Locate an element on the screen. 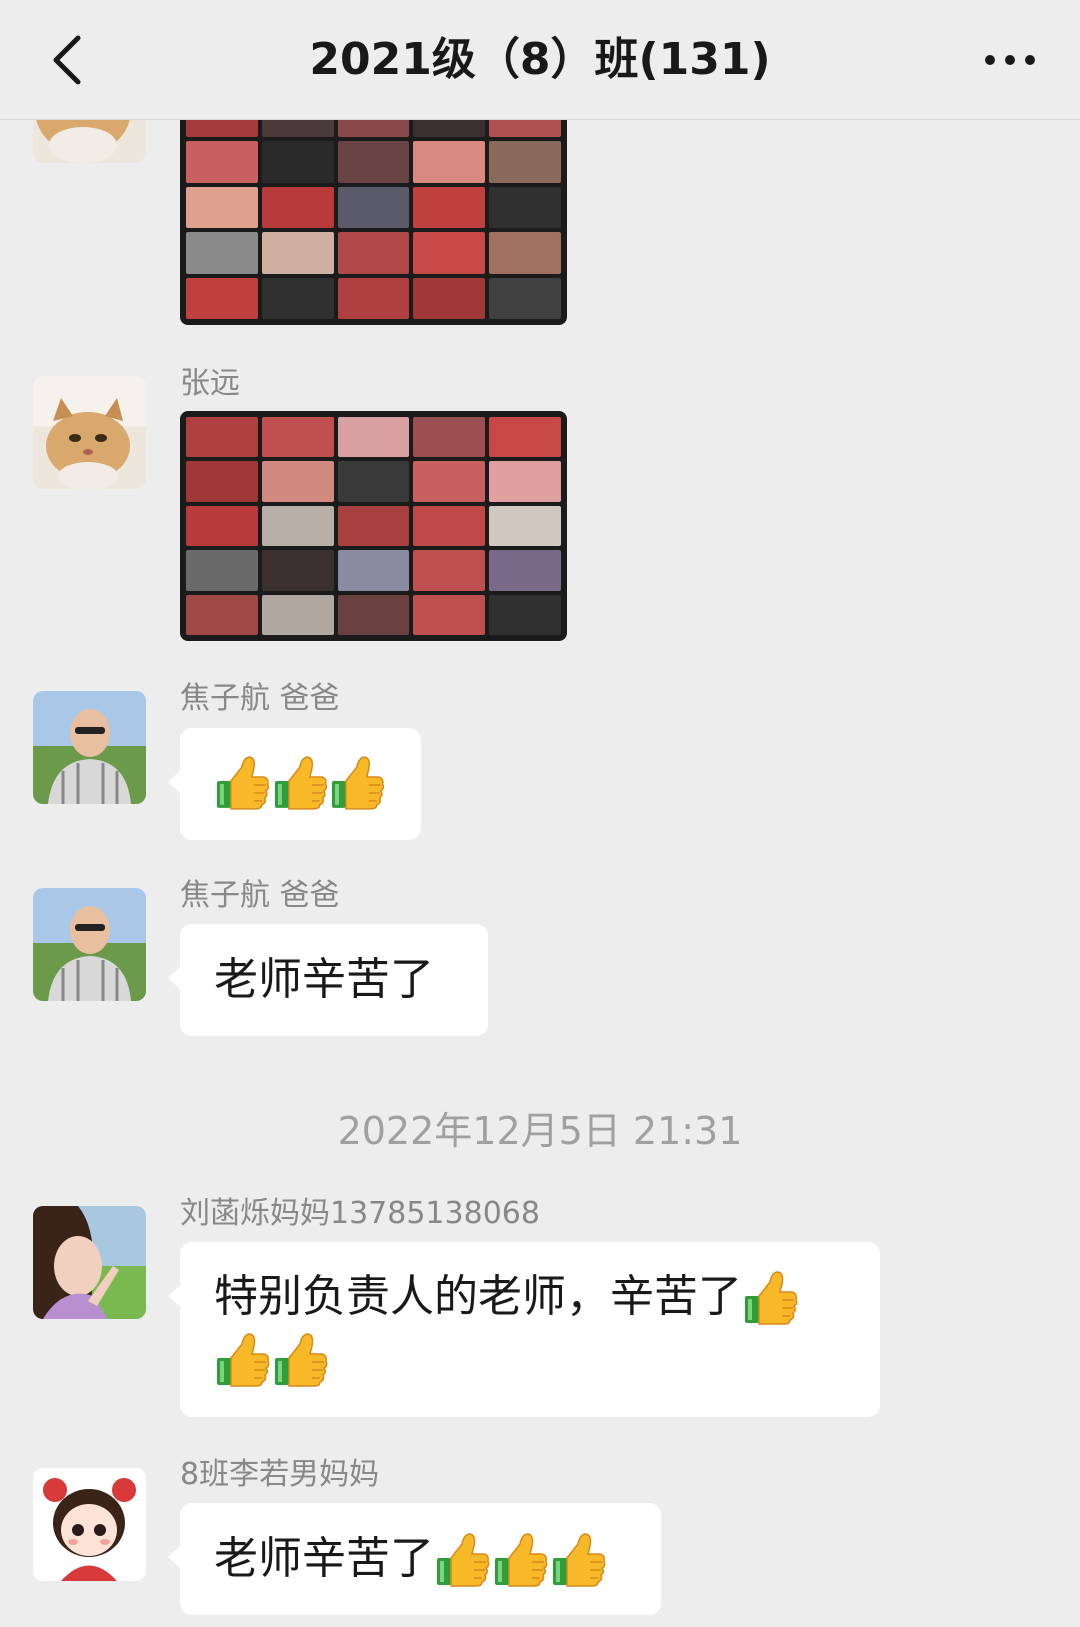 The width and height of the screenshot is (1080, 1627). more-button is located at coordinates (1010, 60).